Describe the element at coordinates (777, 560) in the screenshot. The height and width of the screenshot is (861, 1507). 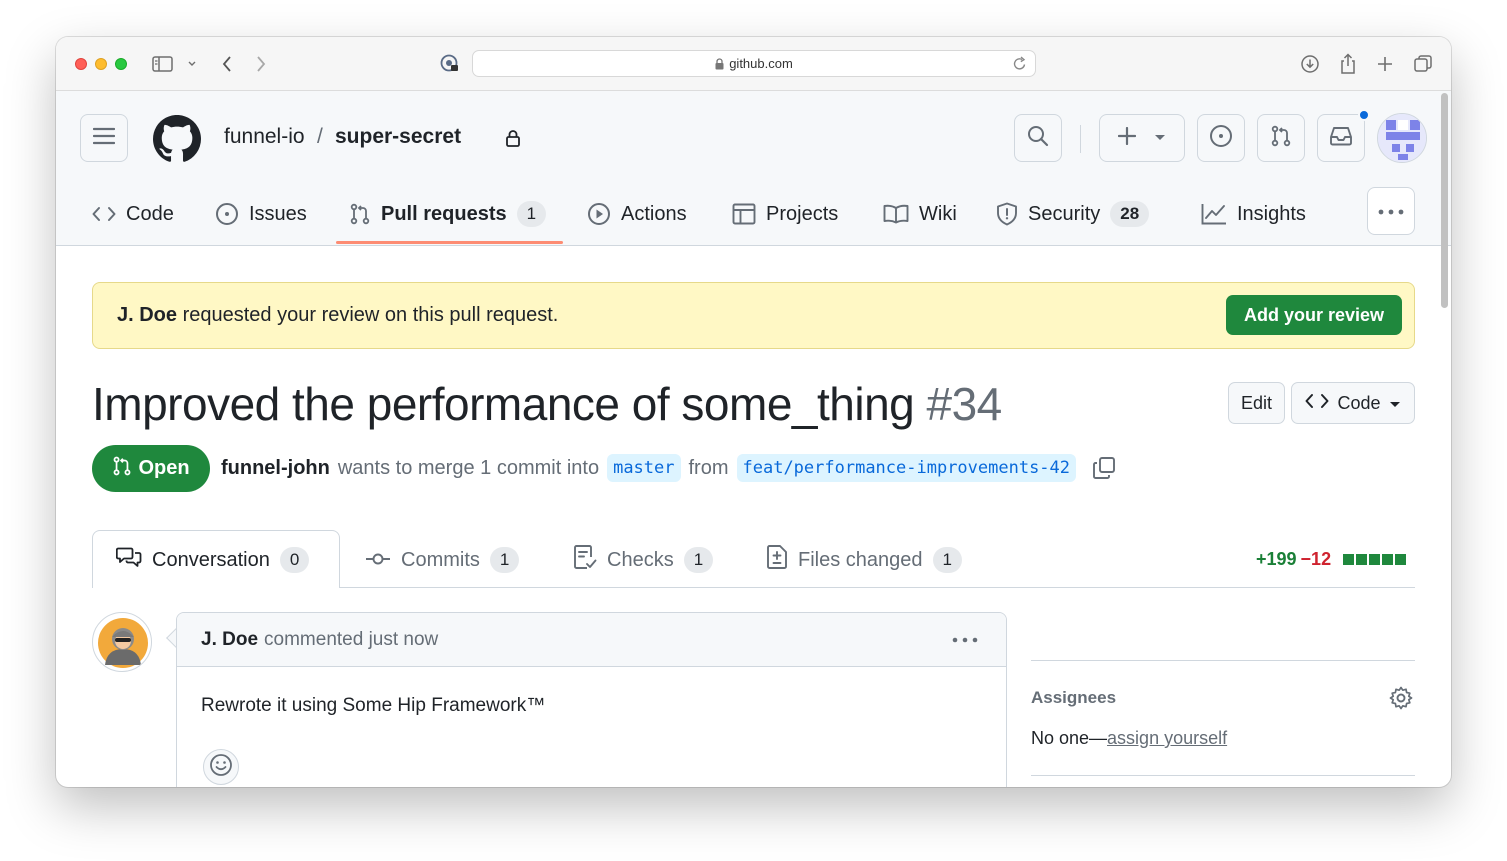
I see `file-diff-icon` at that location.